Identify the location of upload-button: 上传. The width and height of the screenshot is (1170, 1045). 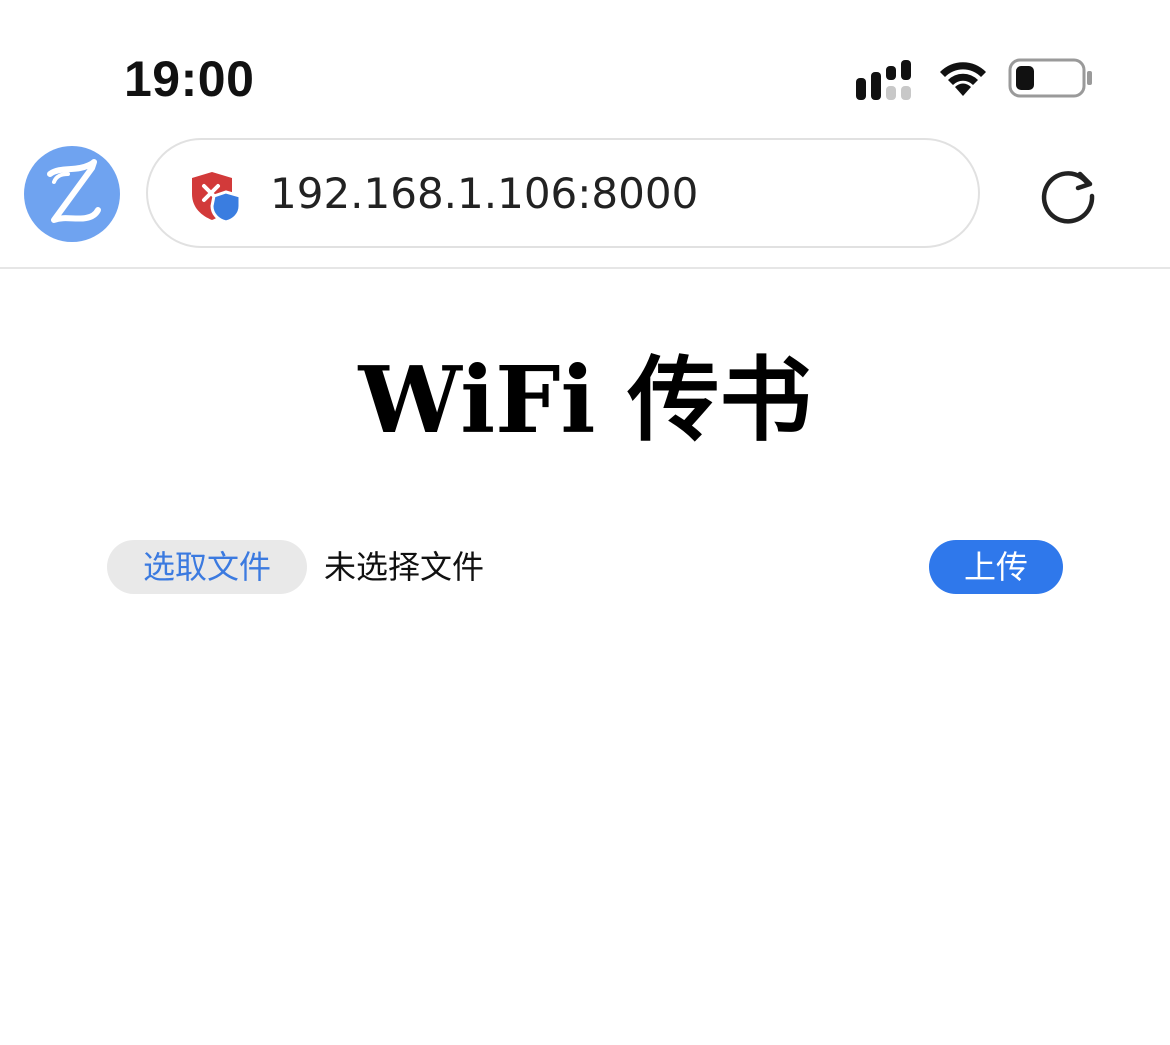
(996, 567).